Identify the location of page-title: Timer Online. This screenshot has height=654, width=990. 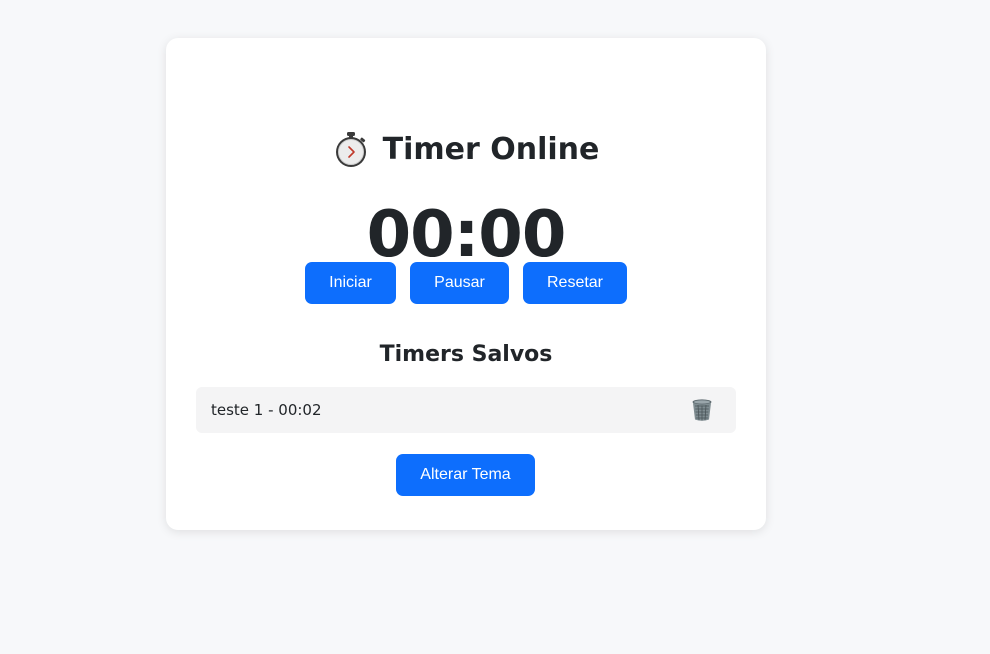
(491, 149).